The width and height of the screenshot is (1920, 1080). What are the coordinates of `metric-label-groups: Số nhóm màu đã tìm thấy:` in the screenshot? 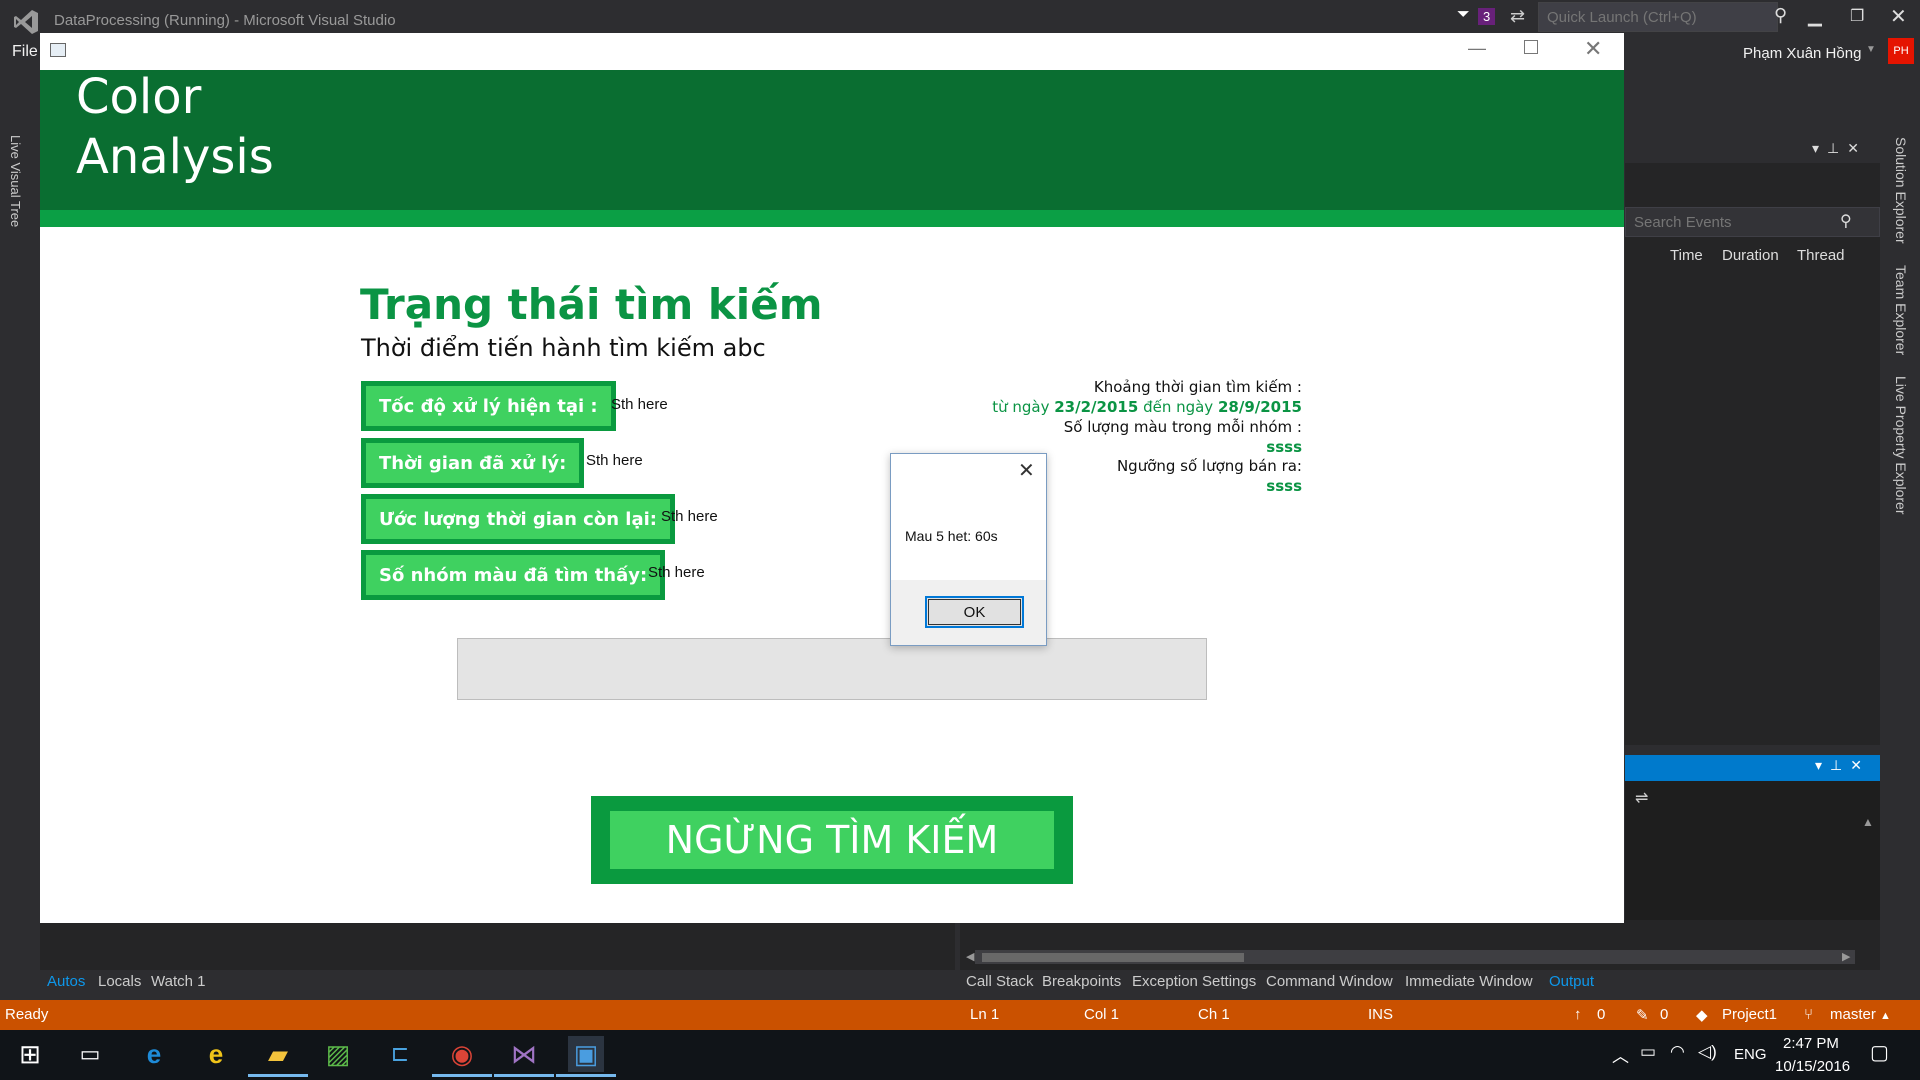 It's located at (513, 575).